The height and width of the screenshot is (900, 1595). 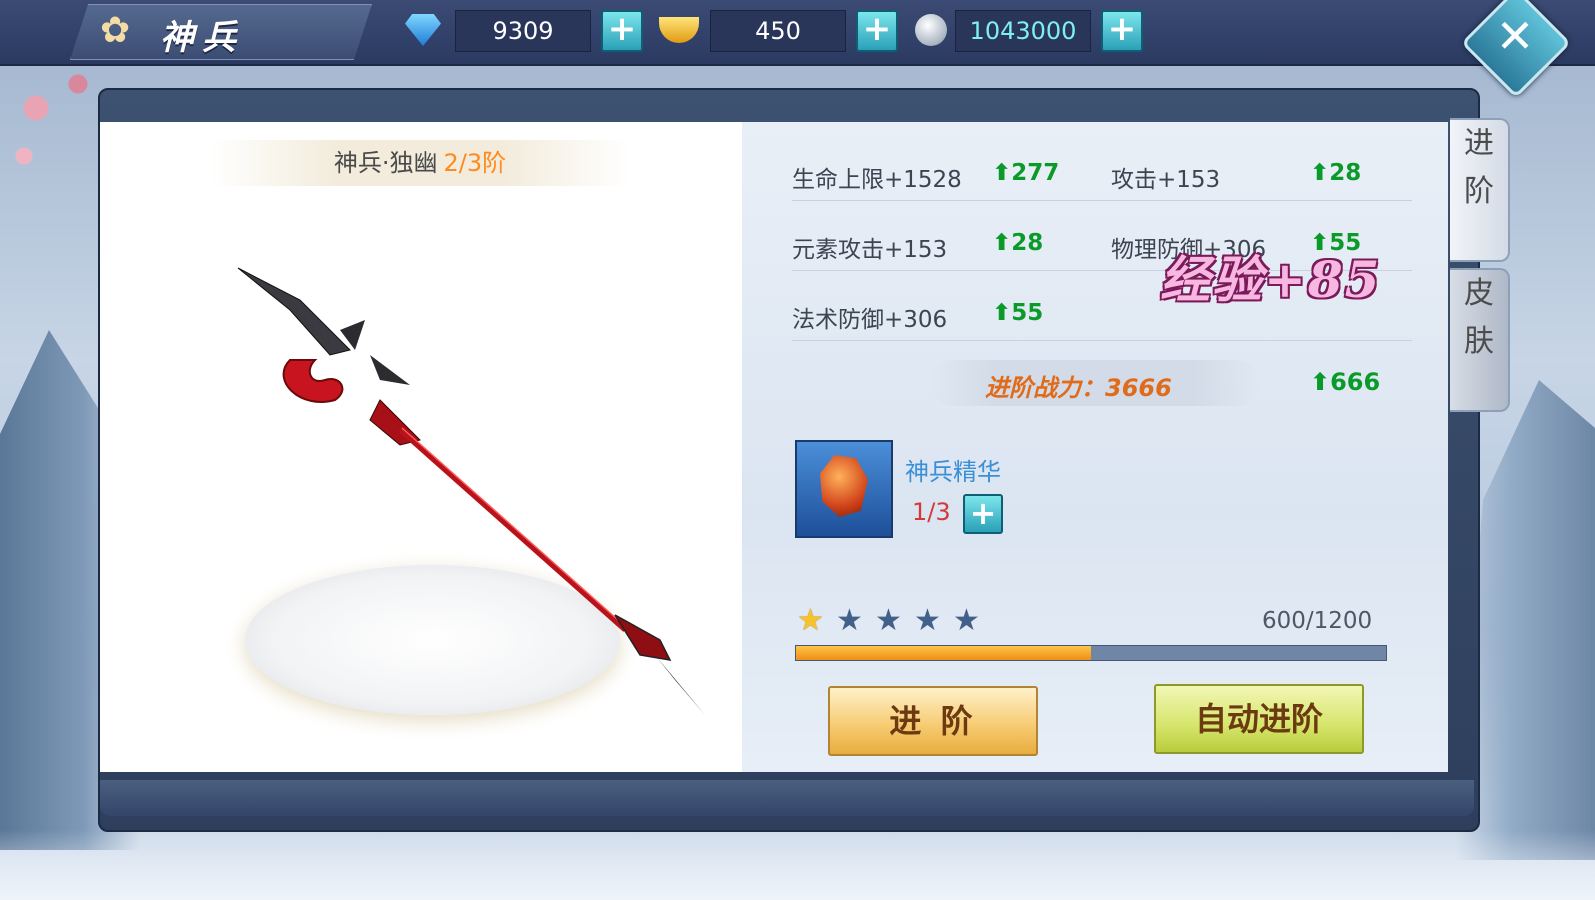 I want to click on exp-gain-popup: 经验+85, so click(x=1271, y=279).